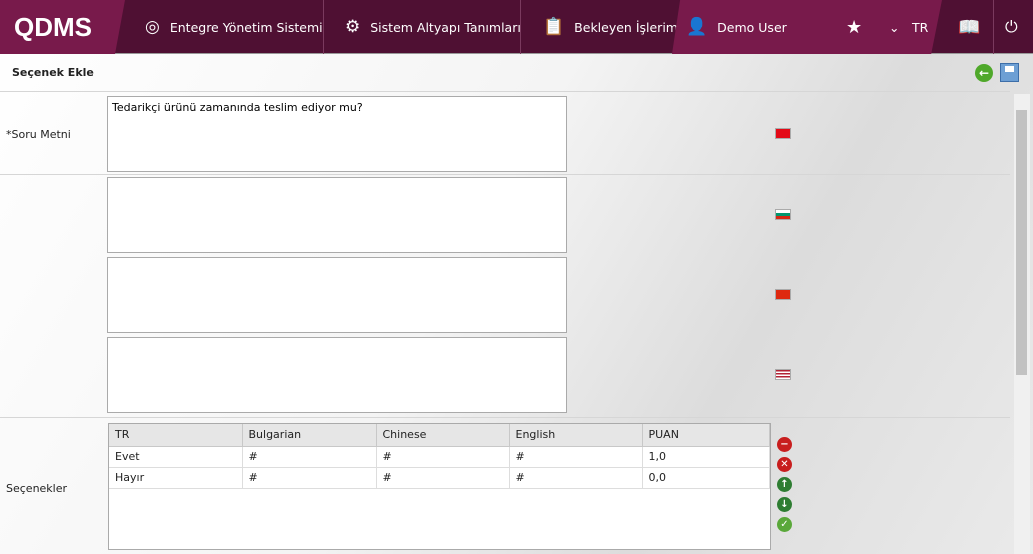 This screenshot has width=1033, height=554. Describe the element at coordinates (784, 524) in the screenshot. I see `confirm-icon: ✓` at that location.